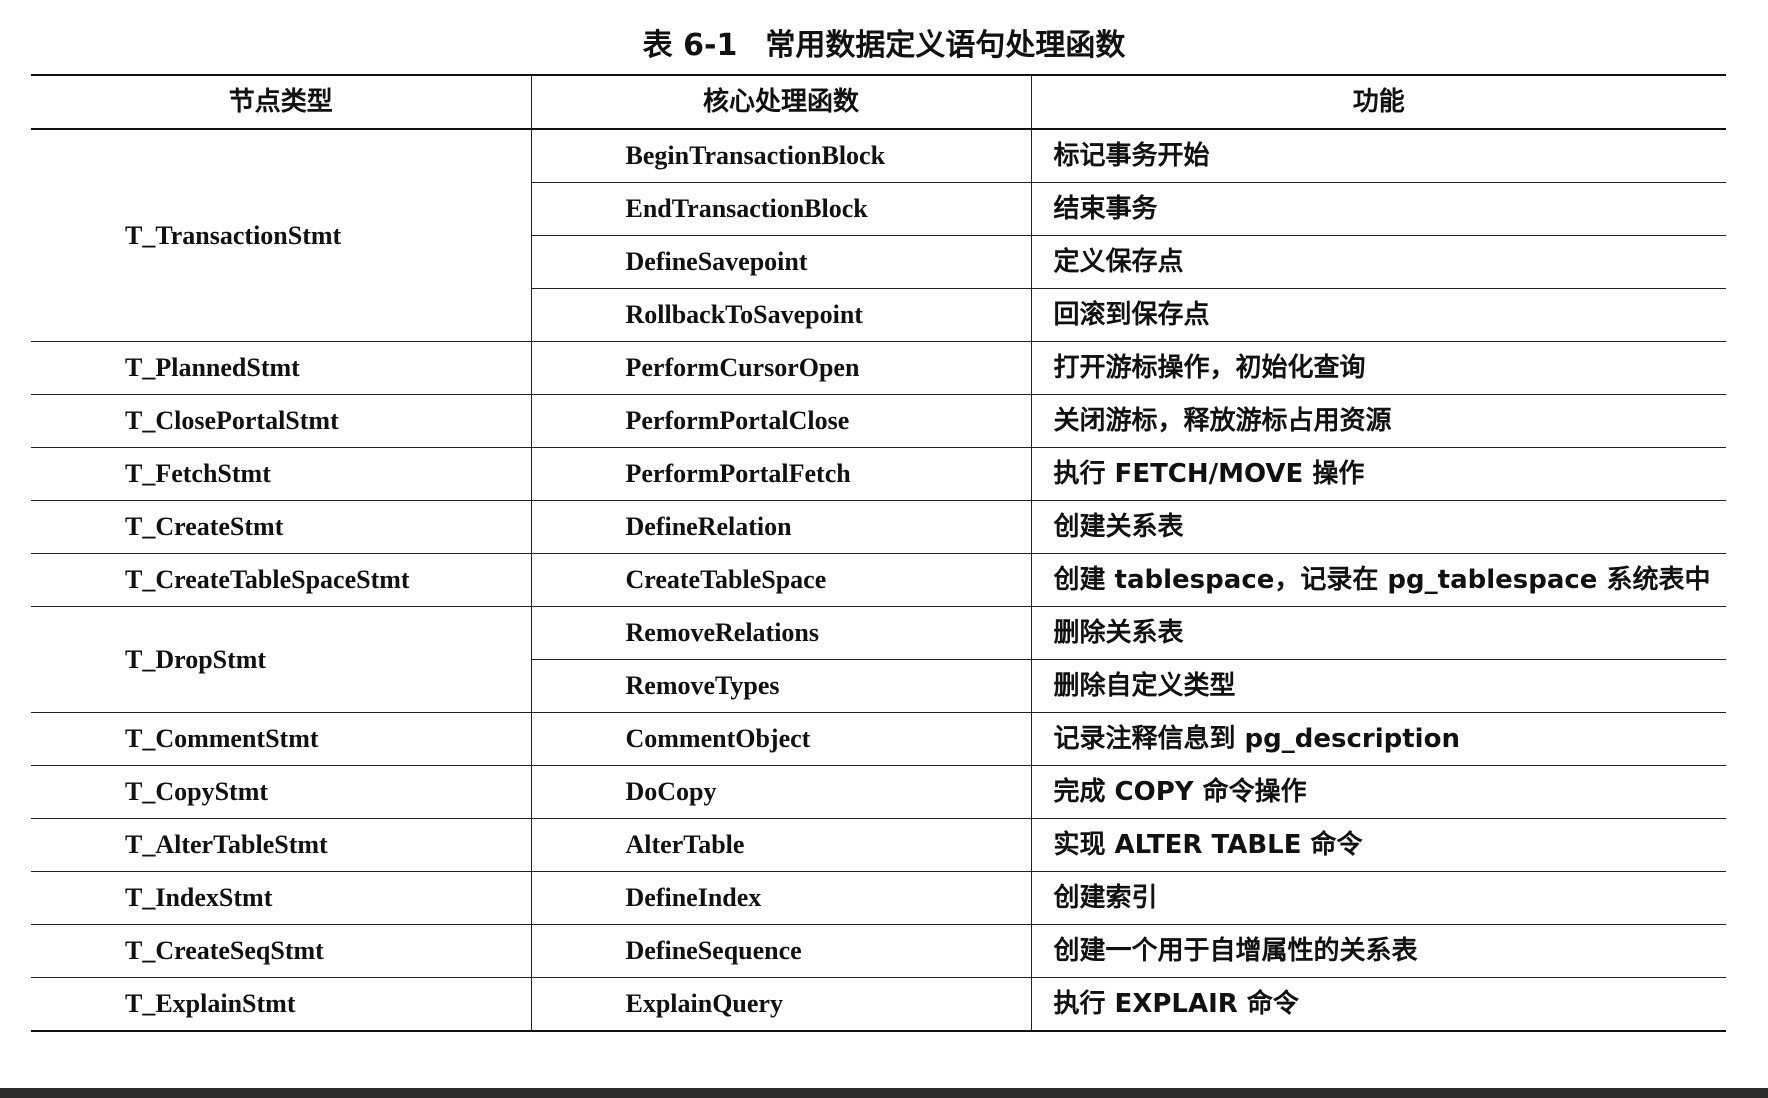  I want to click on function-desc-cell: 执行 FETCH/MOVE 操作, so click(1378, 474).